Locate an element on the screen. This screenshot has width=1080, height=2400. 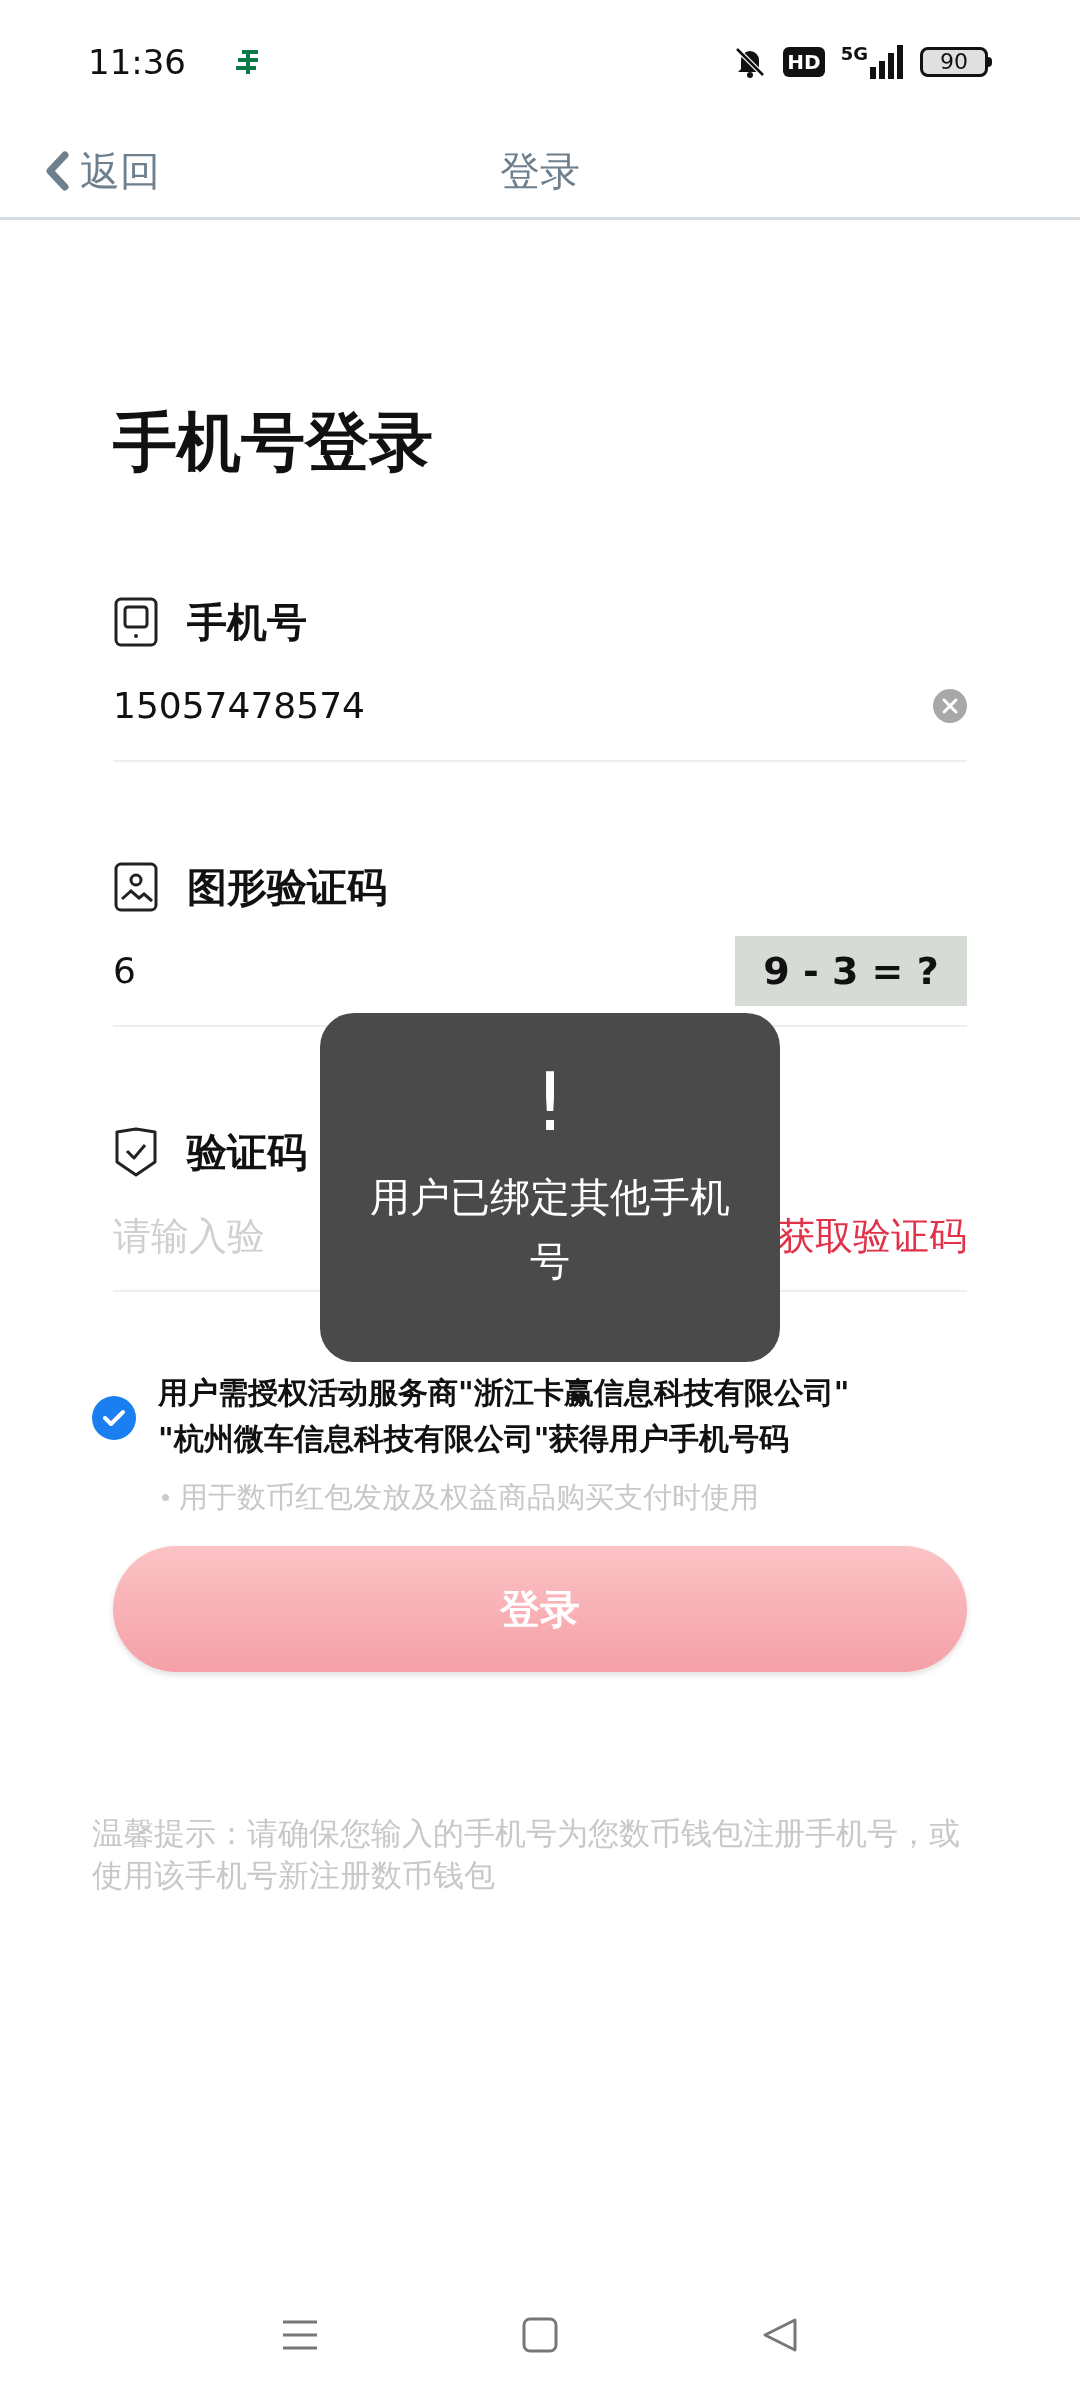
menu-icon is located at coordinates (300, 2335).